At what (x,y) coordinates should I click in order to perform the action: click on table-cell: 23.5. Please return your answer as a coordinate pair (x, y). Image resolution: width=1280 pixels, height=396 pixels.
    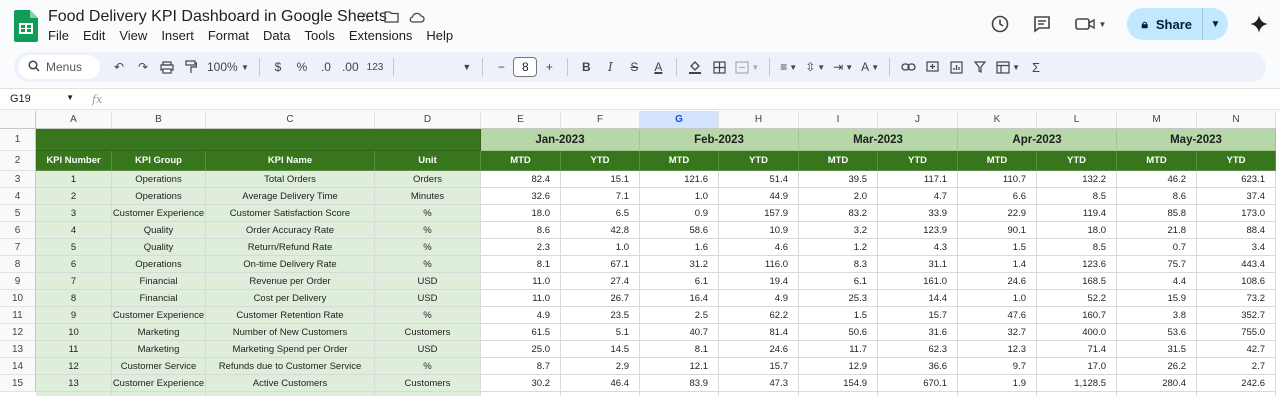
    Looking at the image, I should click on (600, 315).